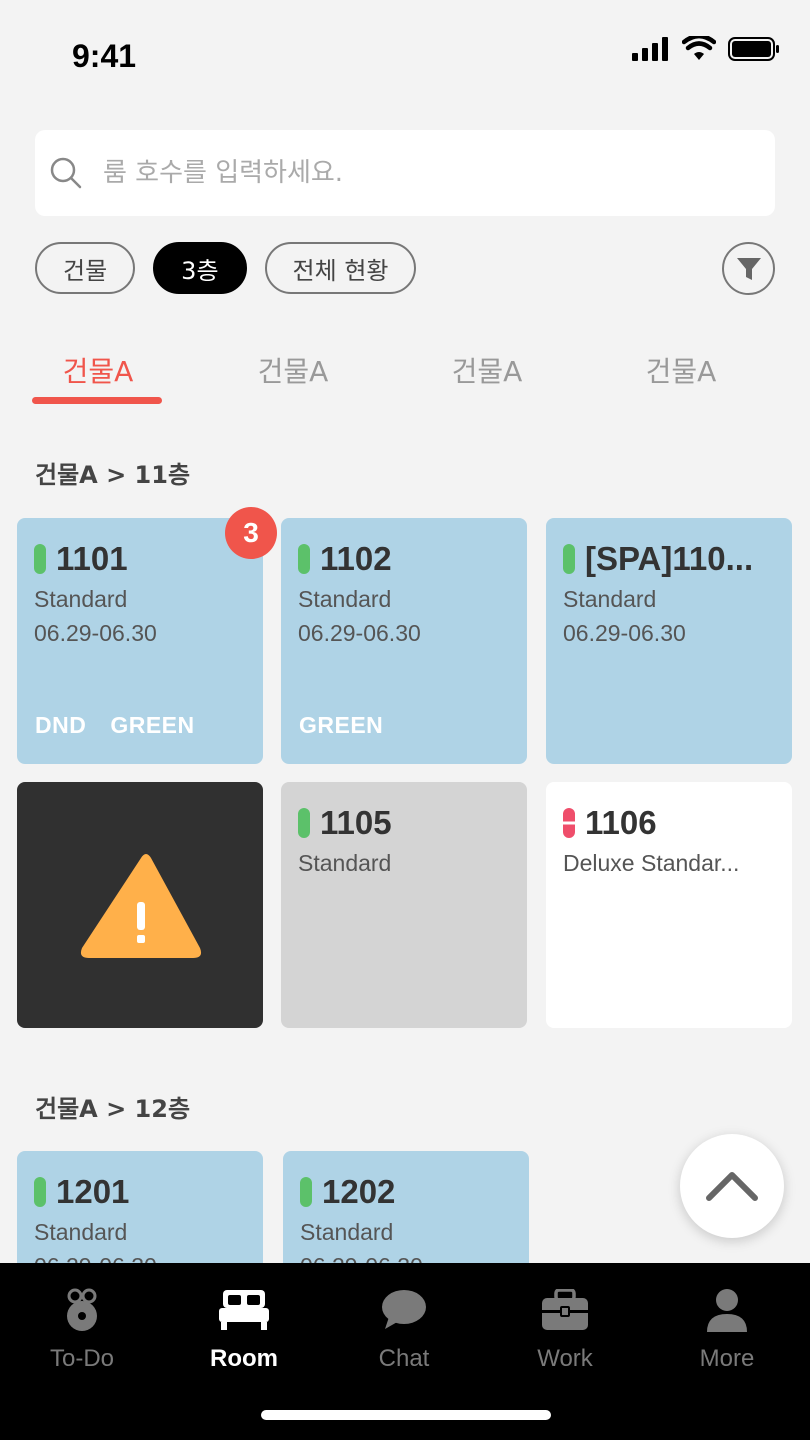 This screenshot has height=1440, width=810. Describe the element at coordinates (753, 49) in the screenshot. I see `battery-icon` at that location.